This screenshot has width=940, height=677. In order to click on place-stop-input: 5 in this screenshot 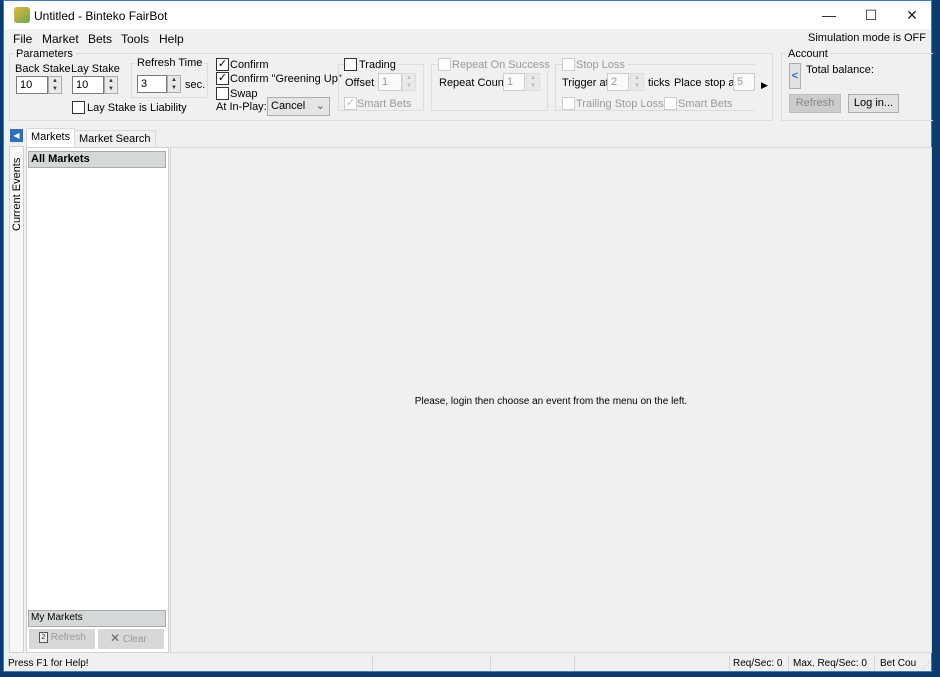, I will do `click(744, 82)`.